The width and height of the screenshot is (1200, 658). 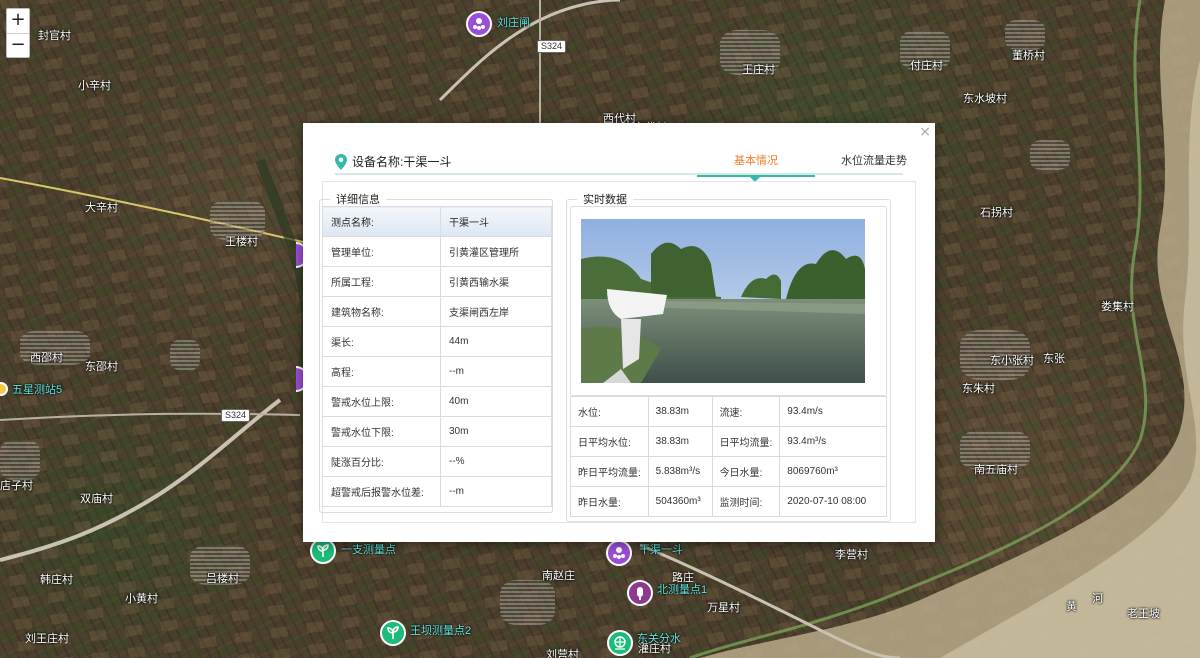 I want to click on table-row: 日平均水位: 38.83m 日平均流量: 93.4m³/s, so click(x=728, y=441).